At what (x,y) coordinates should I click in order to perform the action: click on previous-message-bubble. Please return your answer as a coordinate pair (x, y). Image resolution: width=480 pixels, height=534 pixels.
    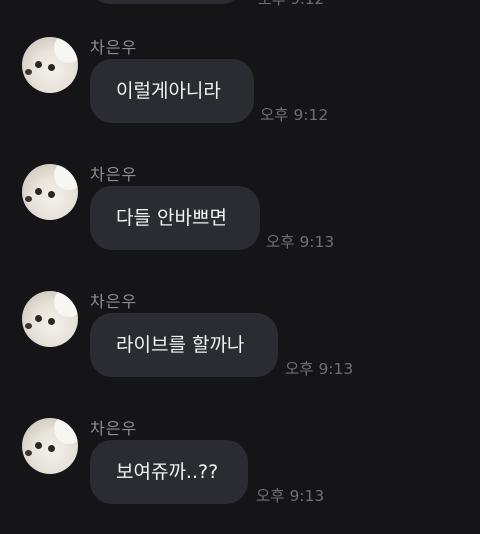
    Looking at the image, I should click on (166, 2).